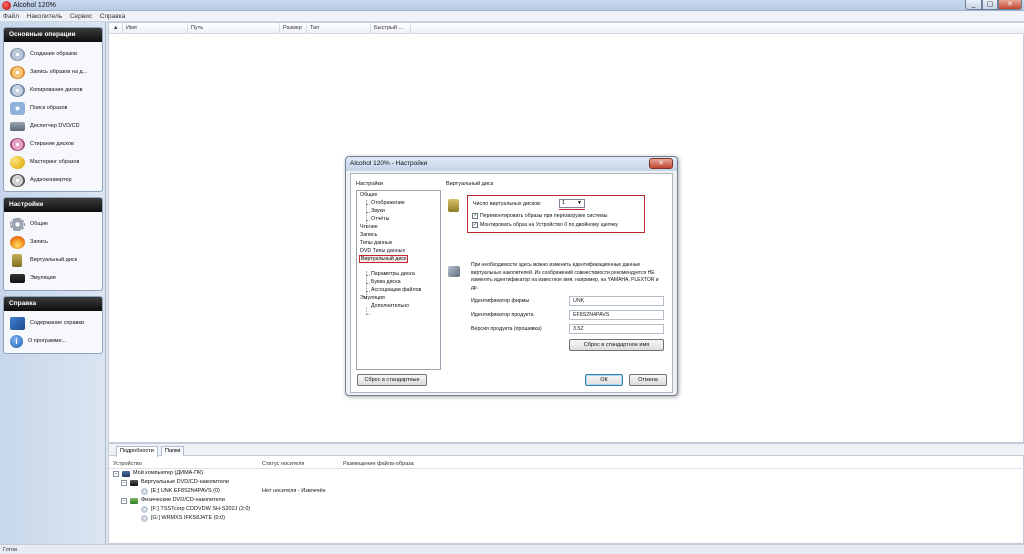 The image size is (1024, 554). I want to click on menu-bar: Файл Накопитель Сервис Справка, so click(512, 16).